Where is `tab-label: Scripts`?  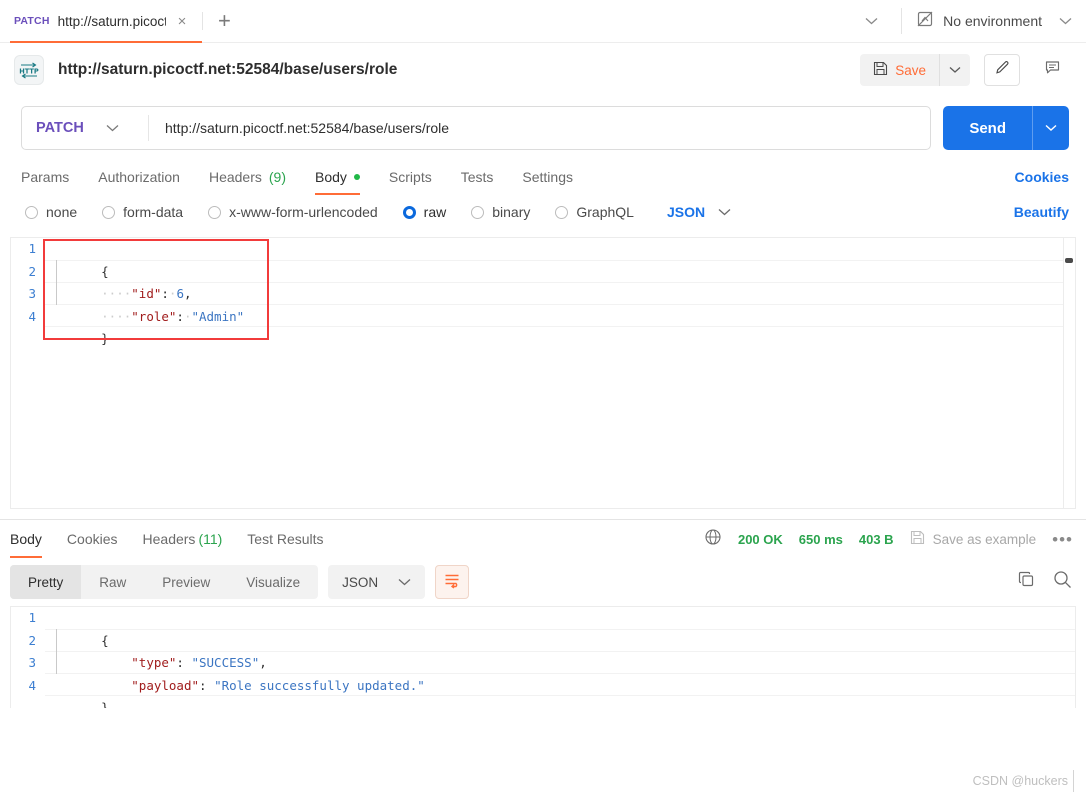 tab-label: Scripts is located at coordinates (410, 177).